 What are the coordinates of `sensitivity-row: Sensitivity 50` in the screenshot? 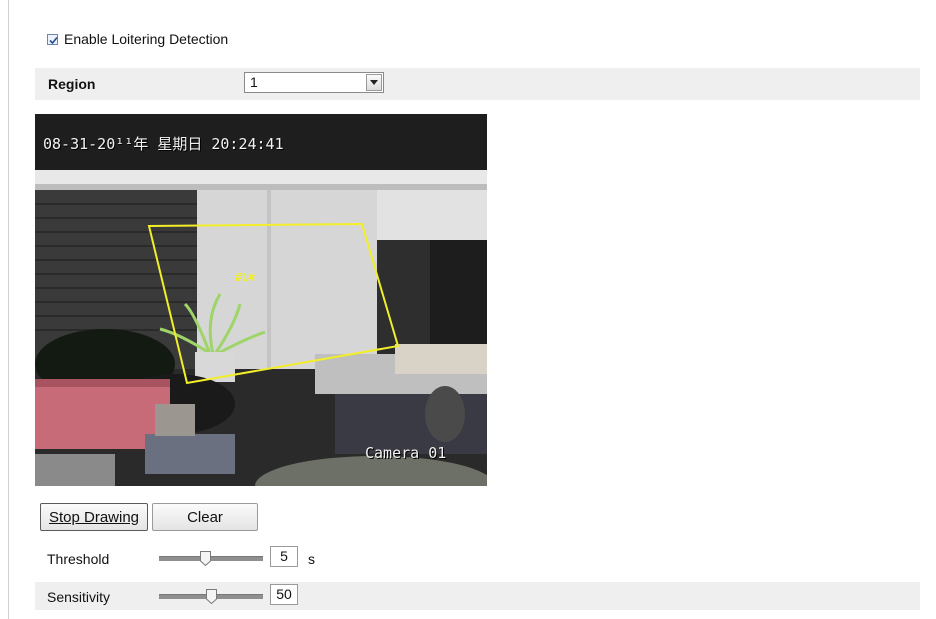 It's located at (477, 596).